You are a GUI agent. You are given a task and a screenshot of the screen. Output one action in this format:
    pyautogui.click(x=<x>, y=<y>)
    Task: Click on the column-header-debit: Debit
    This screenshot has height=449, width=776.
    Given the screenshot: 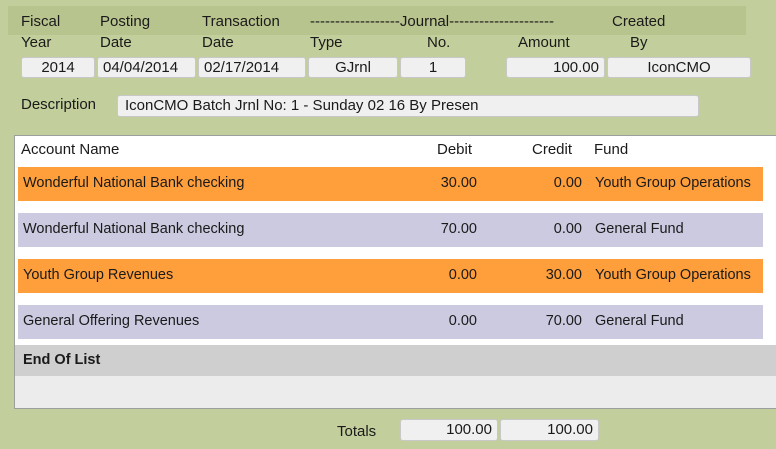 What is the action you would take?
    pyautogui.click(x=454, y=149)
    